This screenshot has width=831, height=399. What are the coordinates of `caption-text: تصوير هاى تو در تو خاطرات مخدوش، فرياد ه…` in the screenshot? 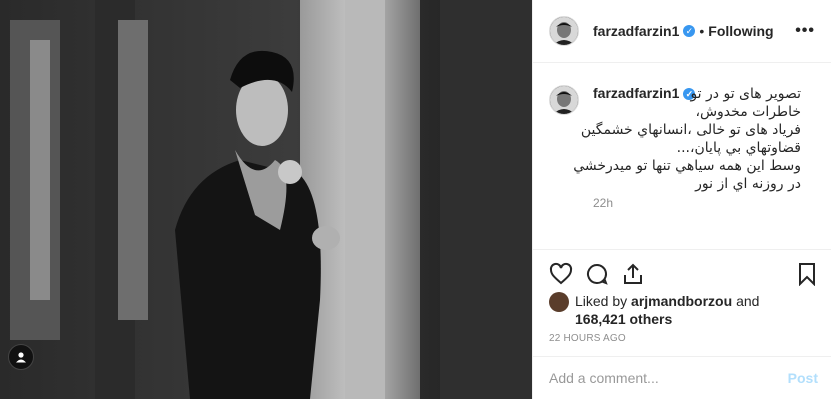 It's located at (687, 139).